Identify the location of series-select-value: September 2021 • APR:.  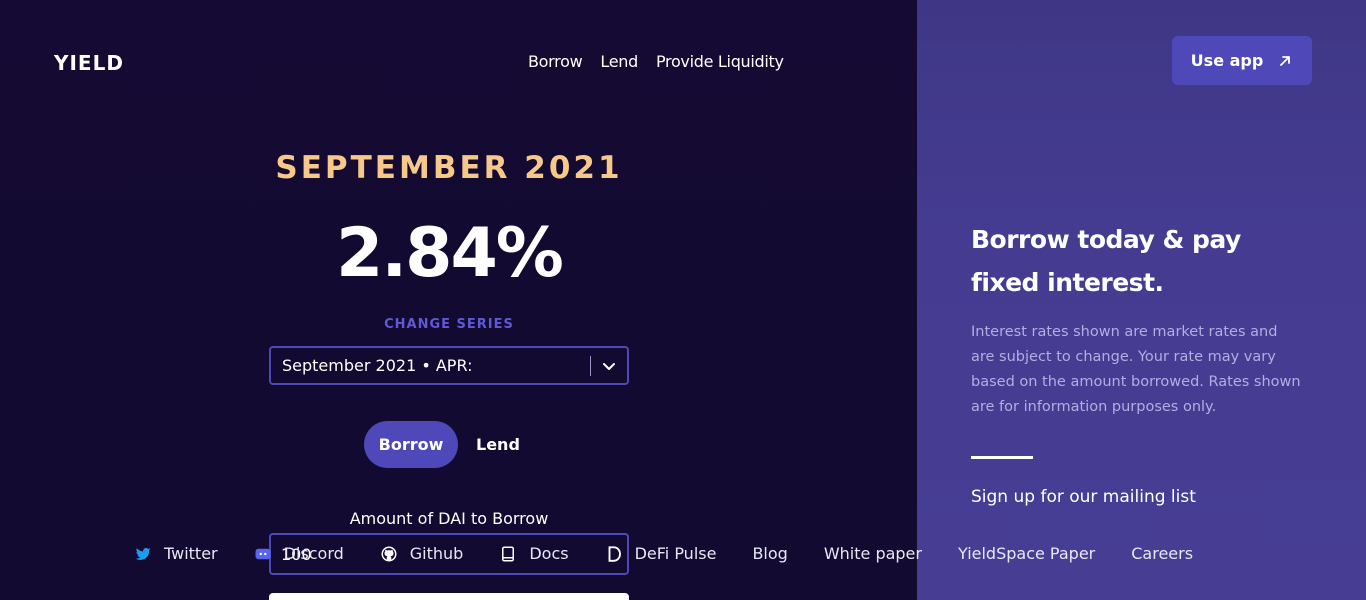
(377, 365).